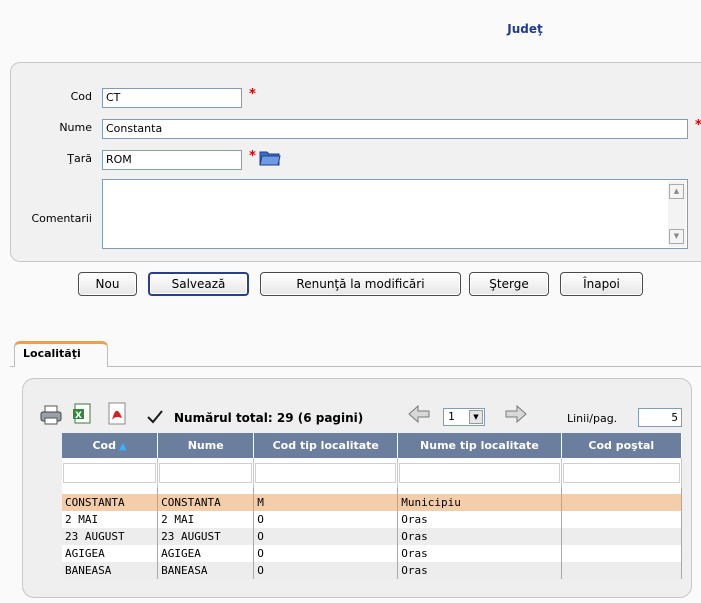 The image size is (701, 603). I want to click on table-row: BANEASA BANEASA O Oras, so click(372, 570).